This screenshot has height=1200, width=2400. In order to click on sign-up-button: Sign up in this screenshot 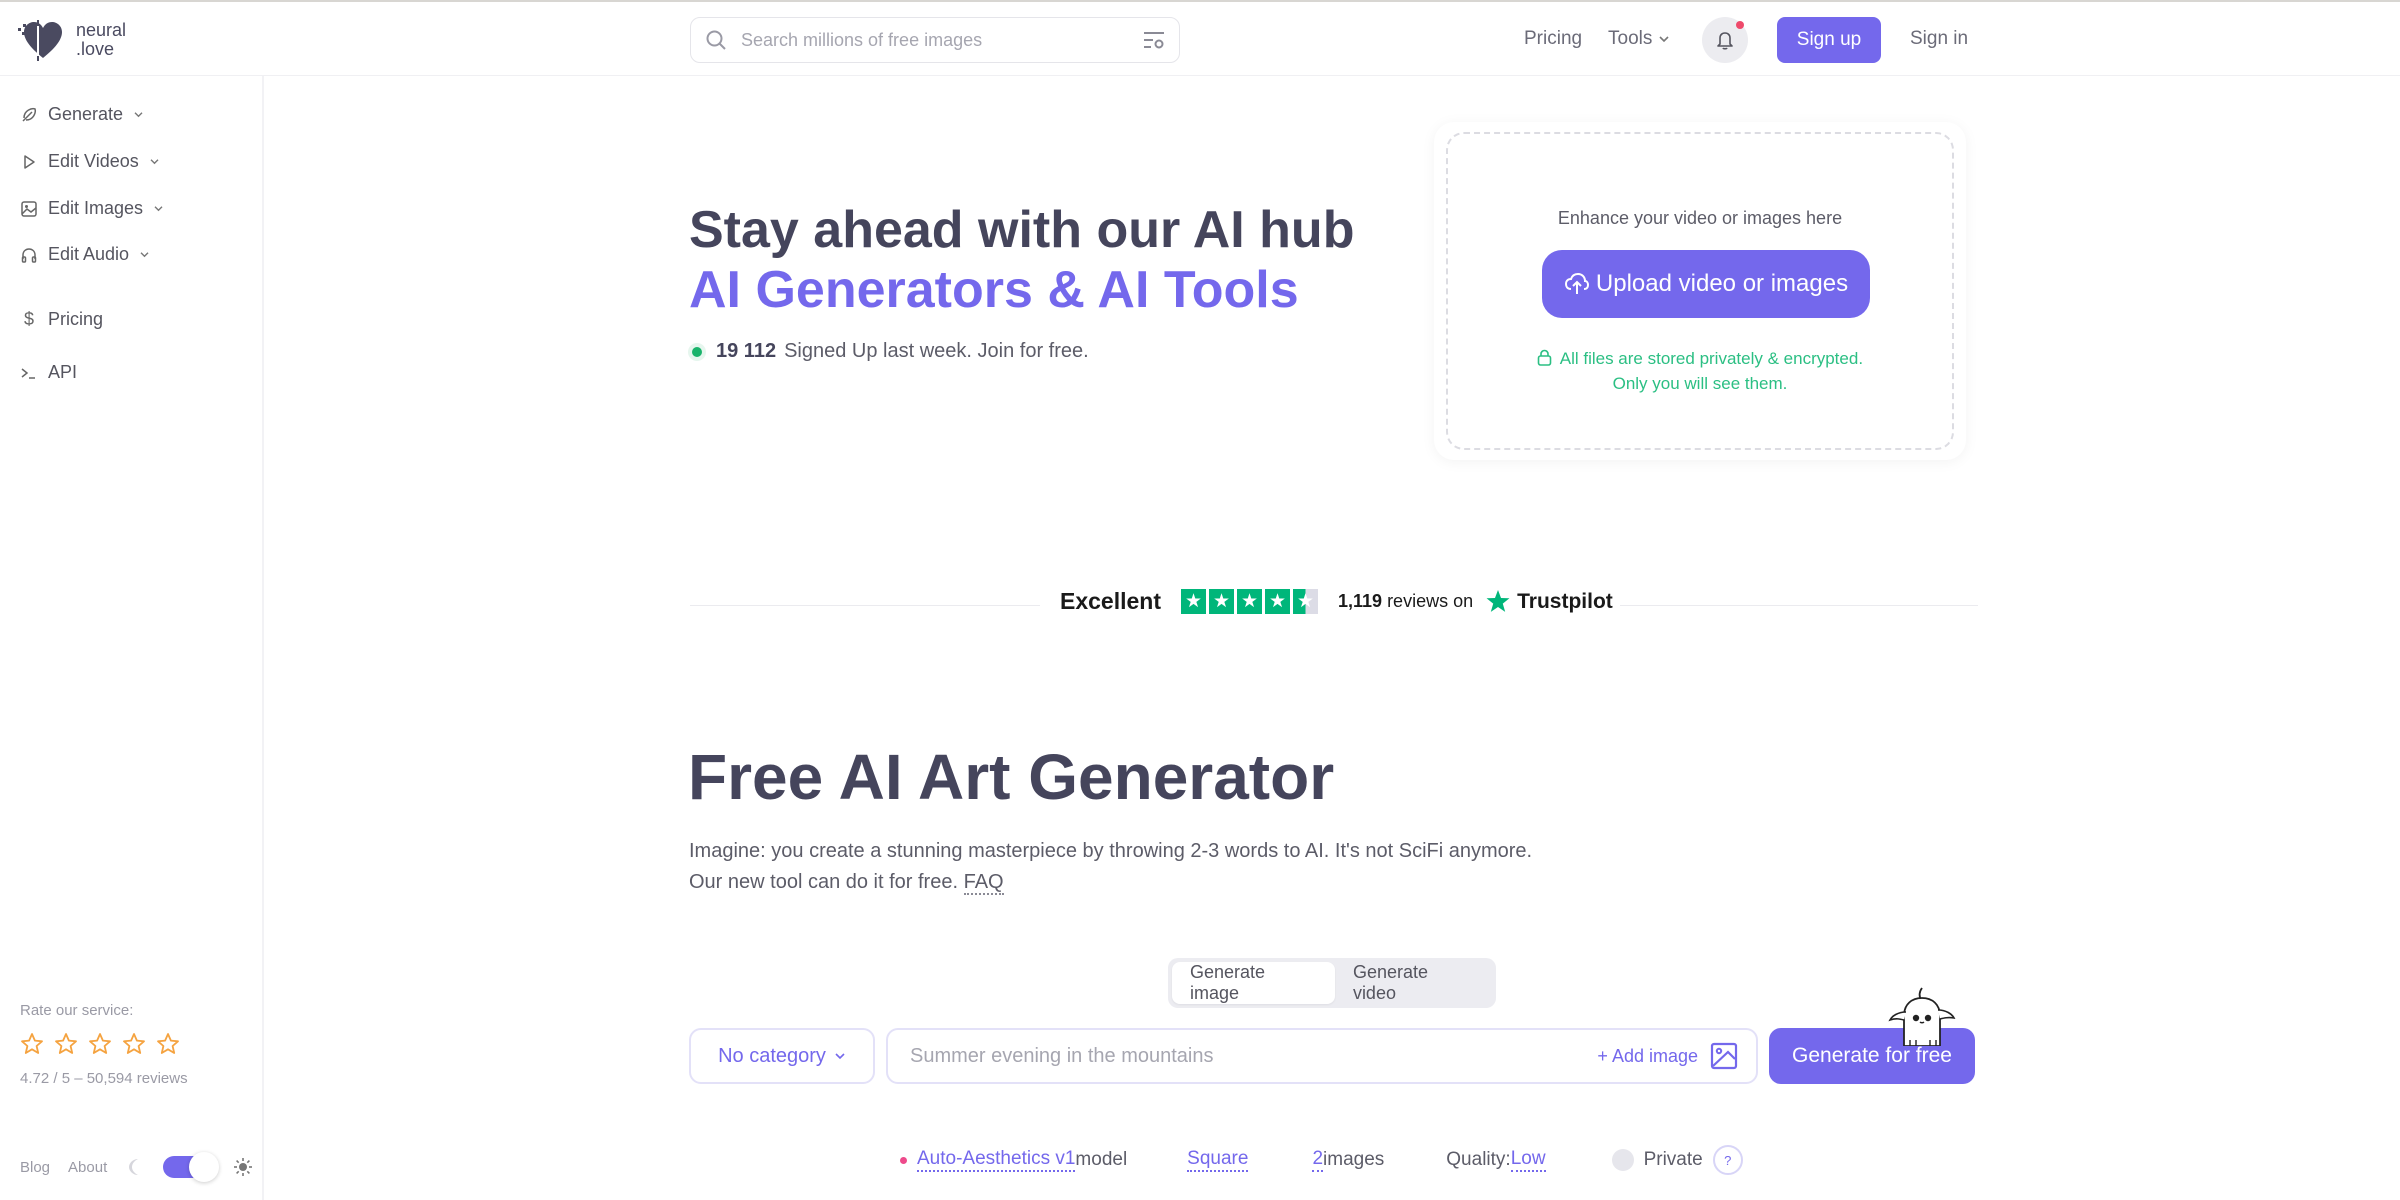, I will do `click(1829, 40)`.